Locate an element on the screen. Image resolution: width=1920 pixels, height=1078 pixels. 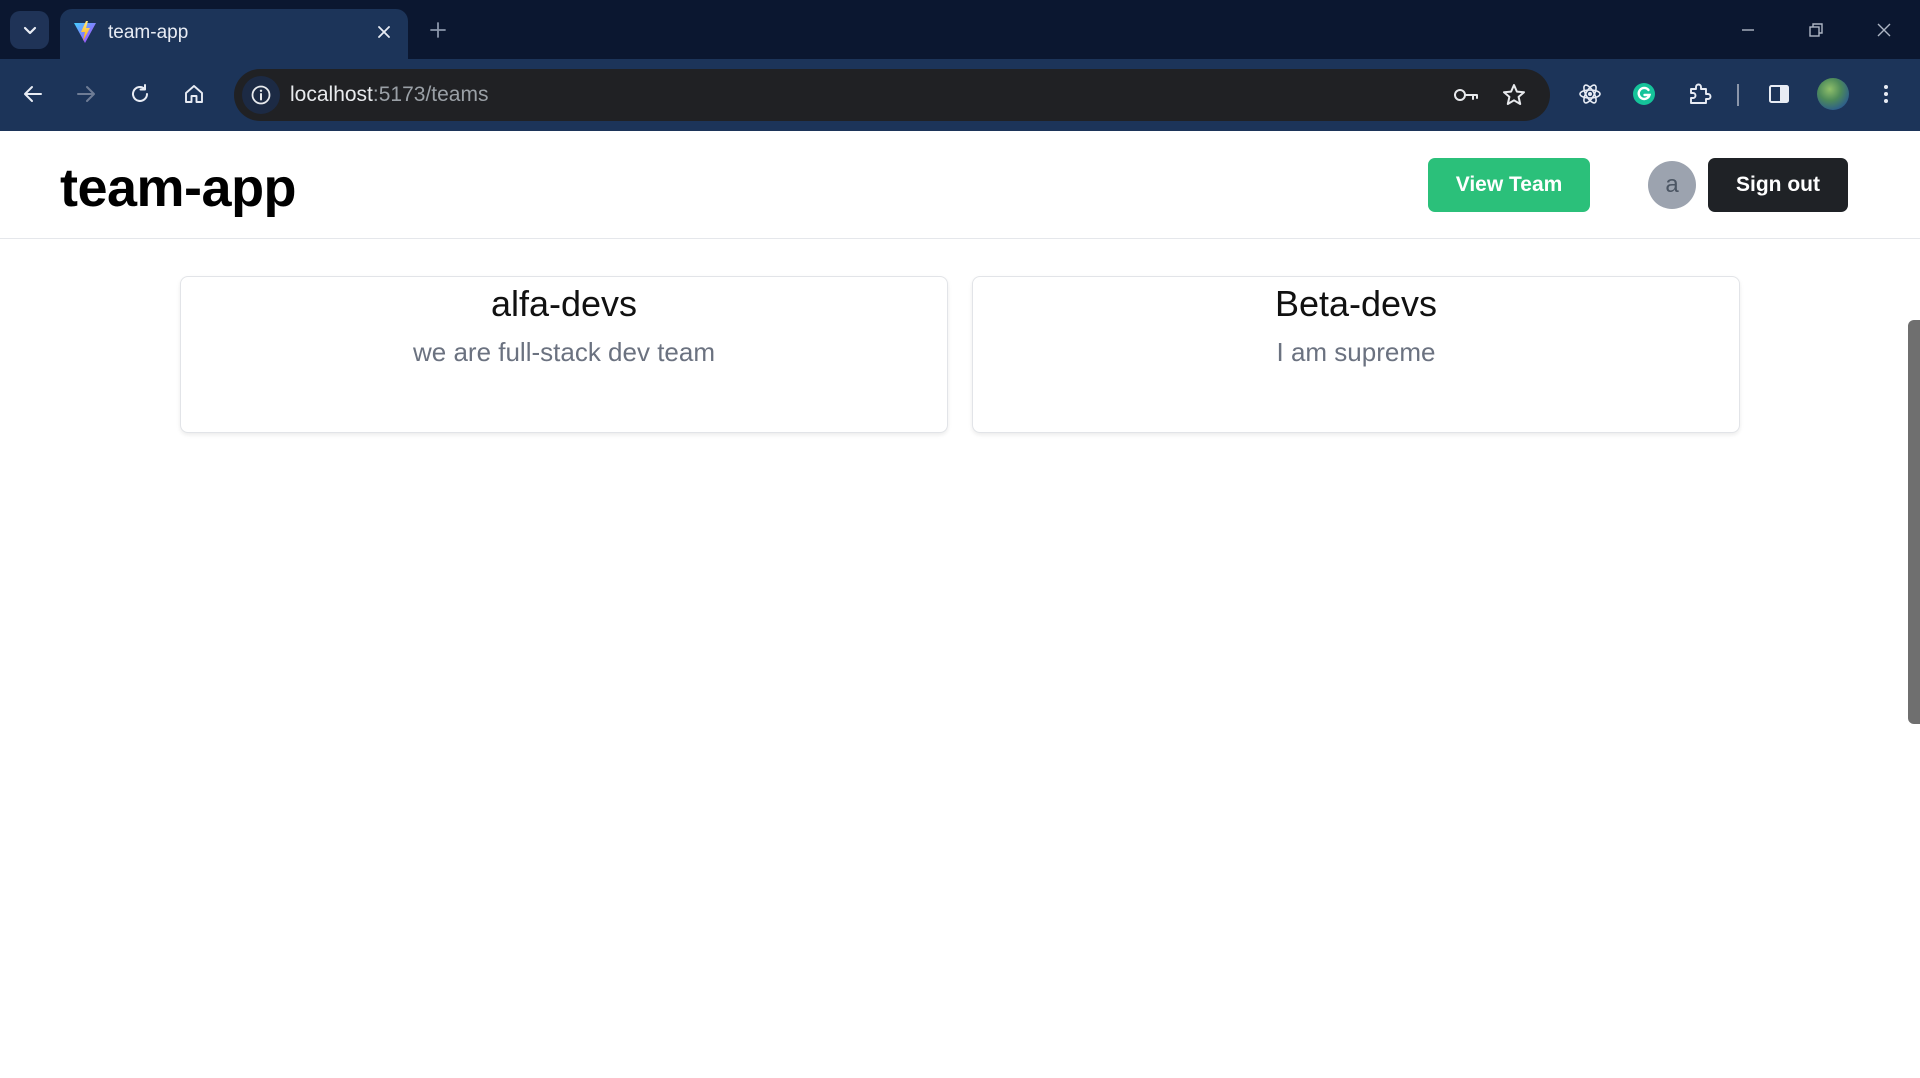
app-header: team-app View Team a Sign out is located at coordinates (960, 185).